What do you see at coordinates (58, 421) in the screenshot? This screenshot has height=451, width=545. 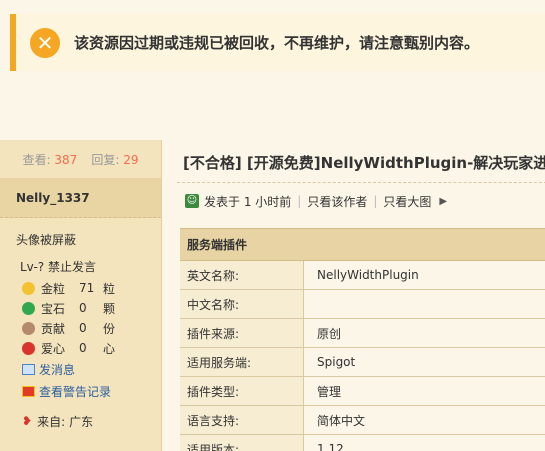 I see `location: ❥ 来自: 广东` at bounding box center [58, 421].